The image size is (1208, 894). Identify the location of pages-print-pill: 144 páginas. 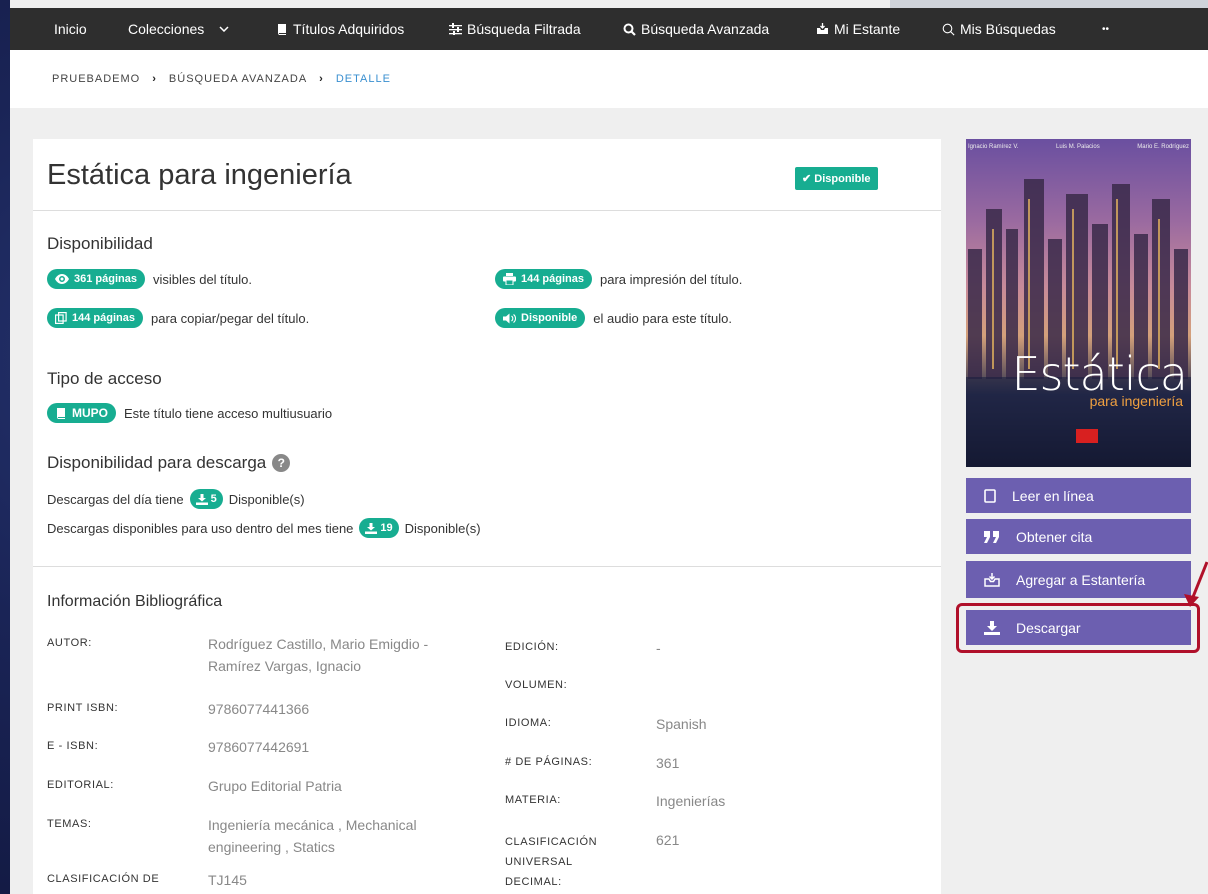
(543, 279).